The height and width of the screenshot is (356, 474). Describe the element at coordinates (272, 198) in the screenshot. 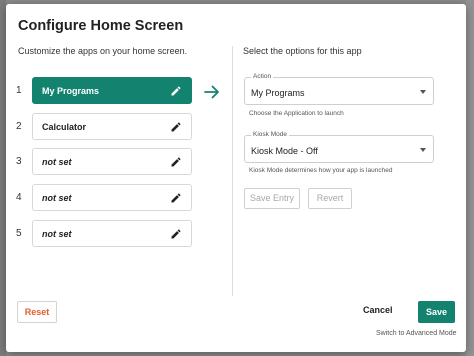

I see `save-entry-button: Save Entry` at that location.